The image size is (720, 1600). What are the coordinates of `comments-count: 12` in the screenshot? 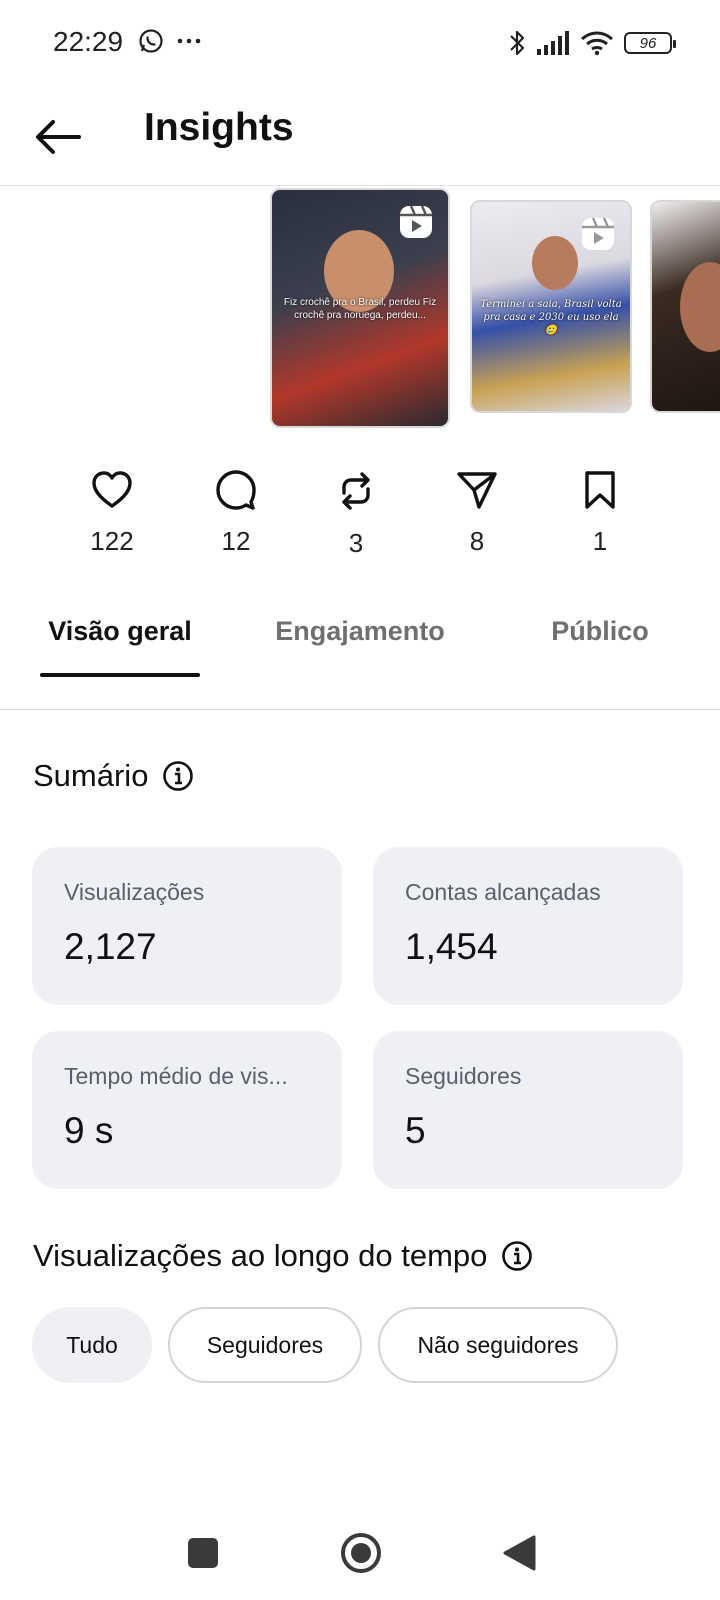 It's located at (236, 541).